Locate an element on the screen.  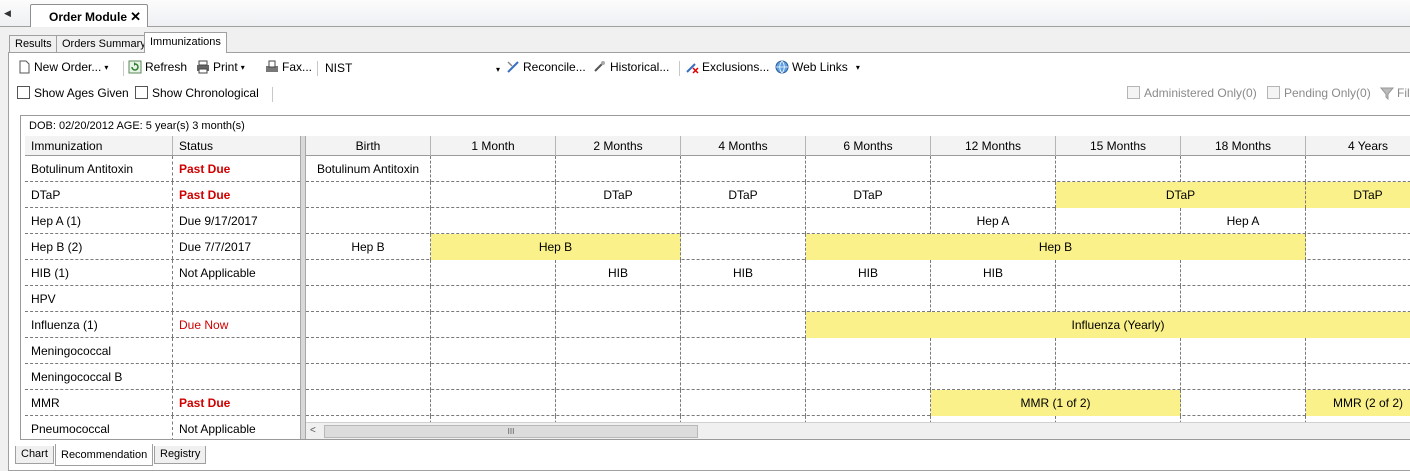
tab-chart: Chart is located at coordinates (34, 455).